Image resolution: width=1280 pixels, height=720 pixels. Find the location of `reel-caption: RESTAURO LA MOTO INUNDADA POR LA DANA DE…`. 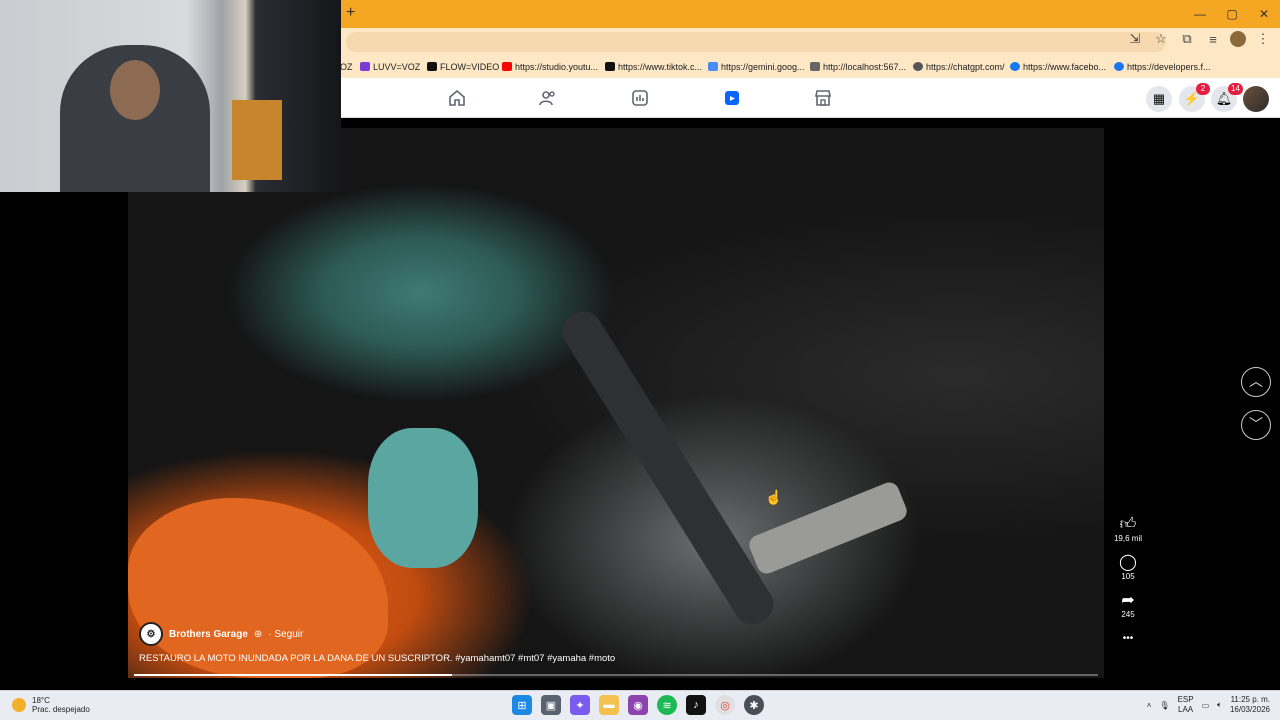

reel-caption: RESTAURO LA MOTO INUNDADA POR LA DANA DE… is located at coordinates (377, 658).